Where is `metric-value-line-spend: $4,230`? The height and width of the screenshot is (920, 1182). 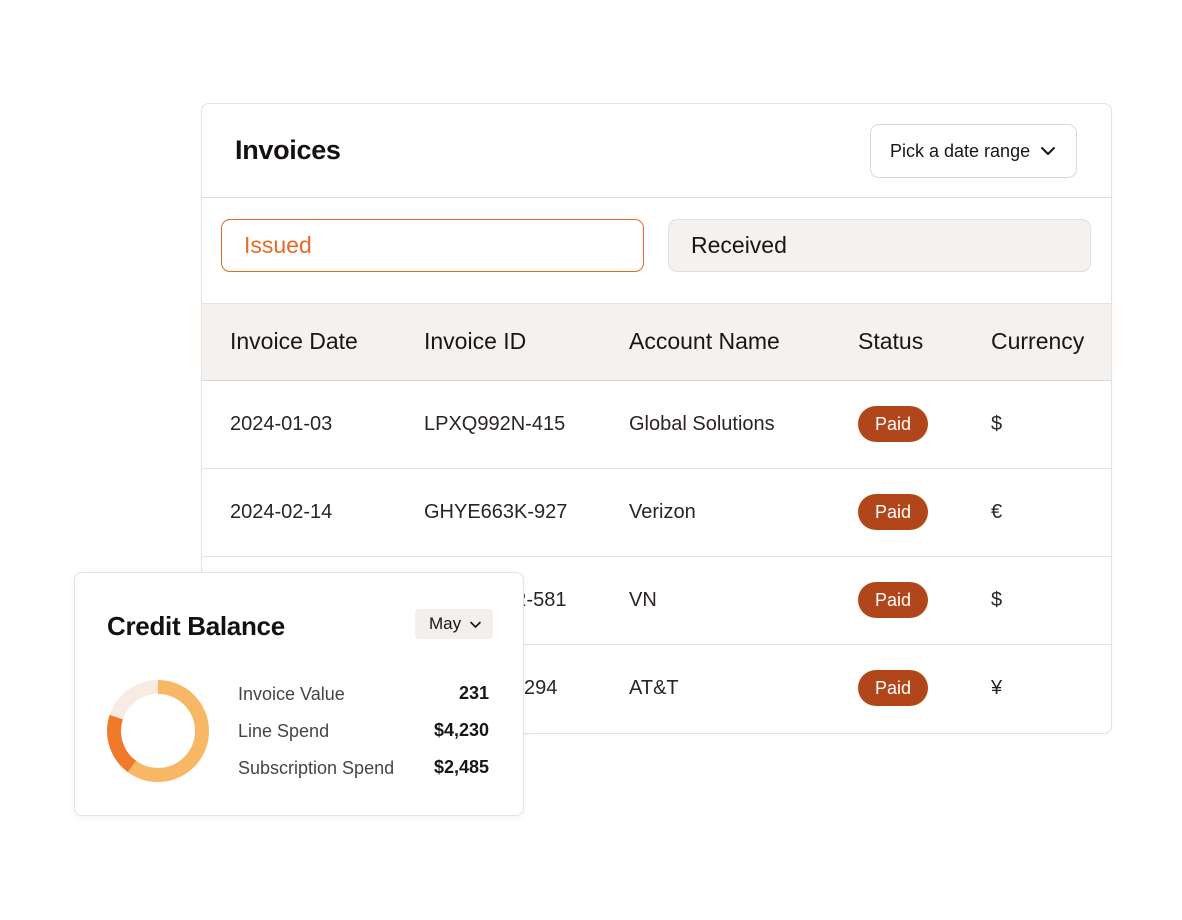 metric-value-line-spend: $4,230 is located at coordinates (461, 730).